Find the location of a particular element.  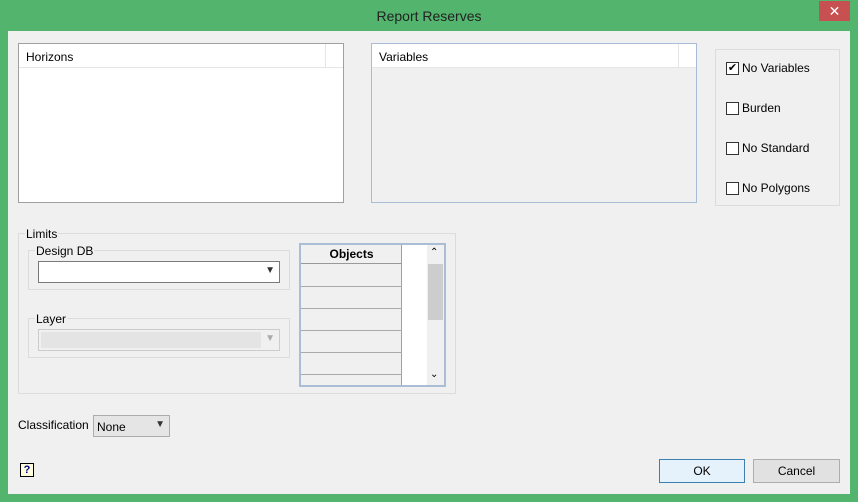

objects-grid: Objects ⌃ ⌄ is located at coordinates (372, 315).